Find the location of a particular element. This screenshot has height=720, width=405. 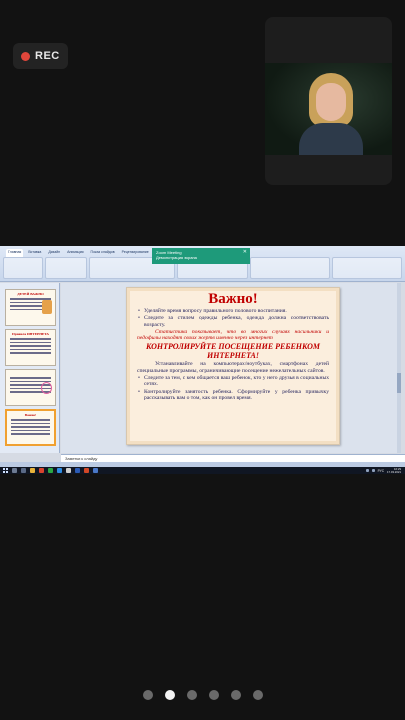

participant-camera-feed is located at coordinates (328, 109).